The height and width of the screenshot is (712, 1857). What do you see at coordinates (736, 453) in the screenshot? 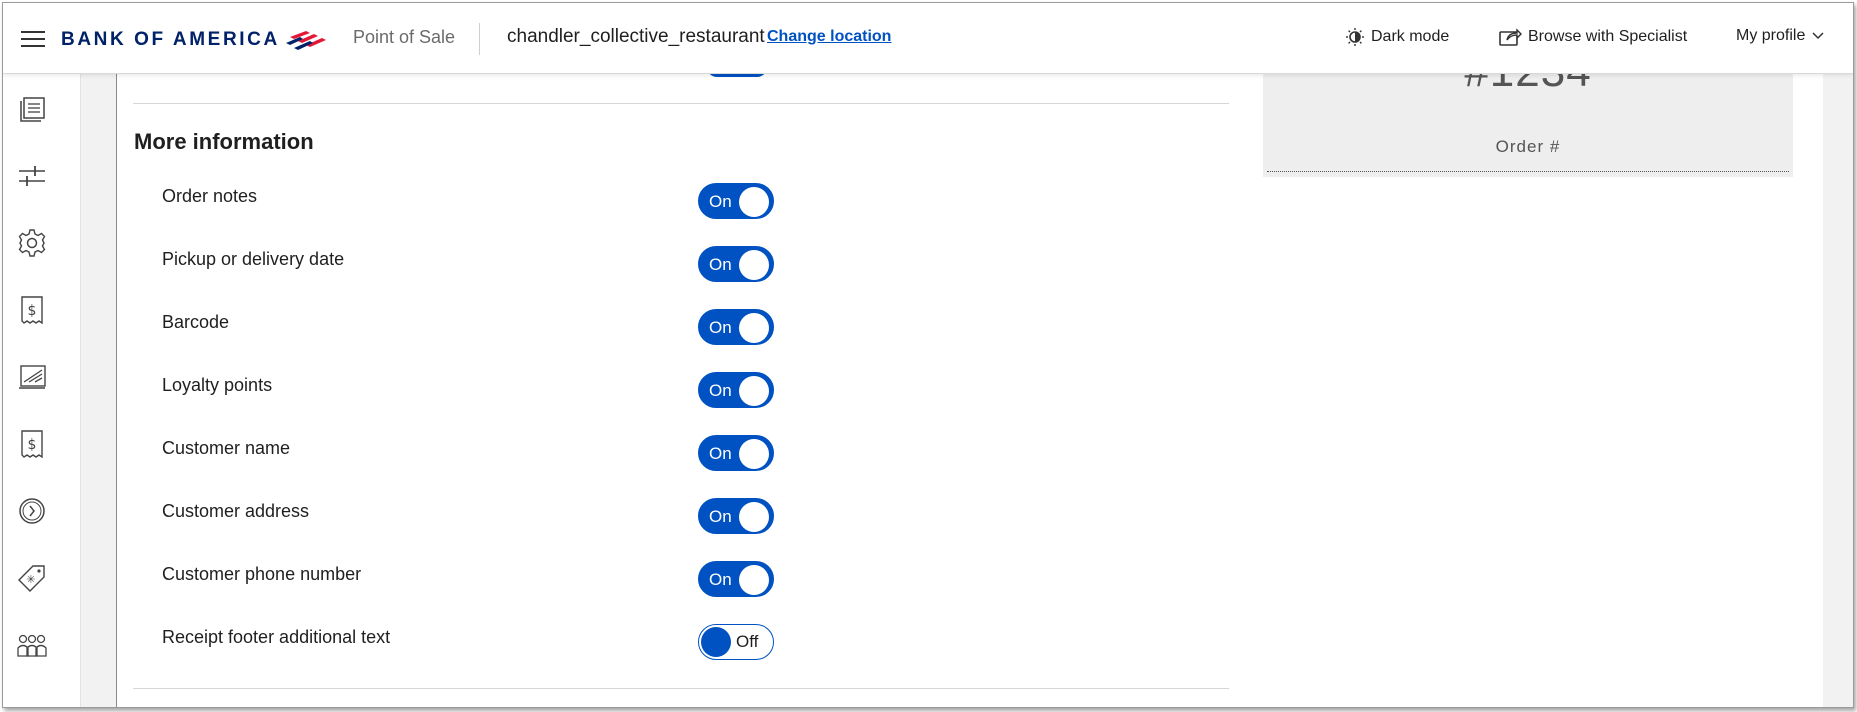
I see `customer-name-toggle: On` at bounding box center [736, 453].